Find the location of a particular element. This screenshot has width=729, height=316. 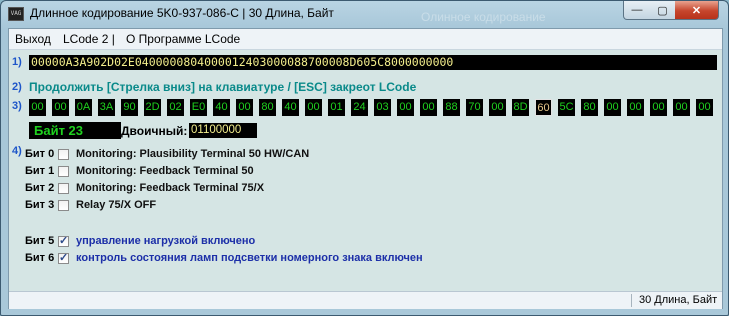

byte-cell: 24 is located at coordinates (359, 107).